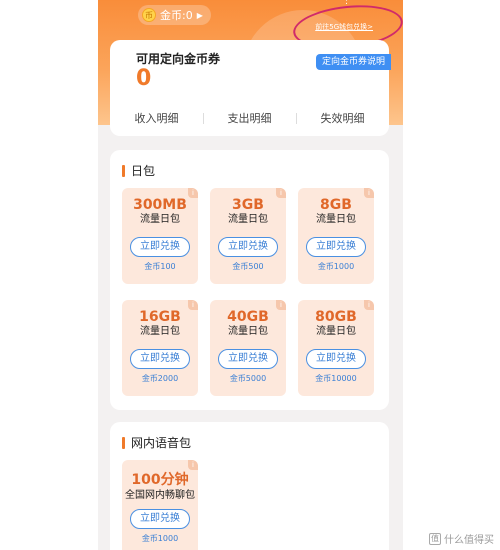 The image size is (500, 550). Describe the element at coordinates (469, 540) in the screenshot. I see `watermark-text: 什么值得买` at that location.